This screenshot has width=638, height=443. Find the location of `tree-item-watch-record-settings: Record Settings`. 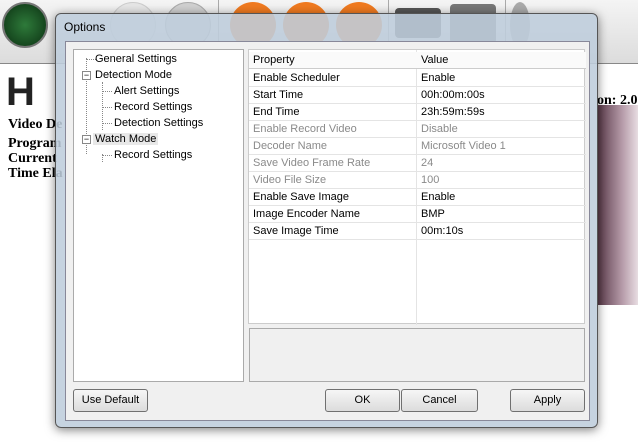

tree-item-watch-record-settings: Record Settings is located at coordinates (153, 155).